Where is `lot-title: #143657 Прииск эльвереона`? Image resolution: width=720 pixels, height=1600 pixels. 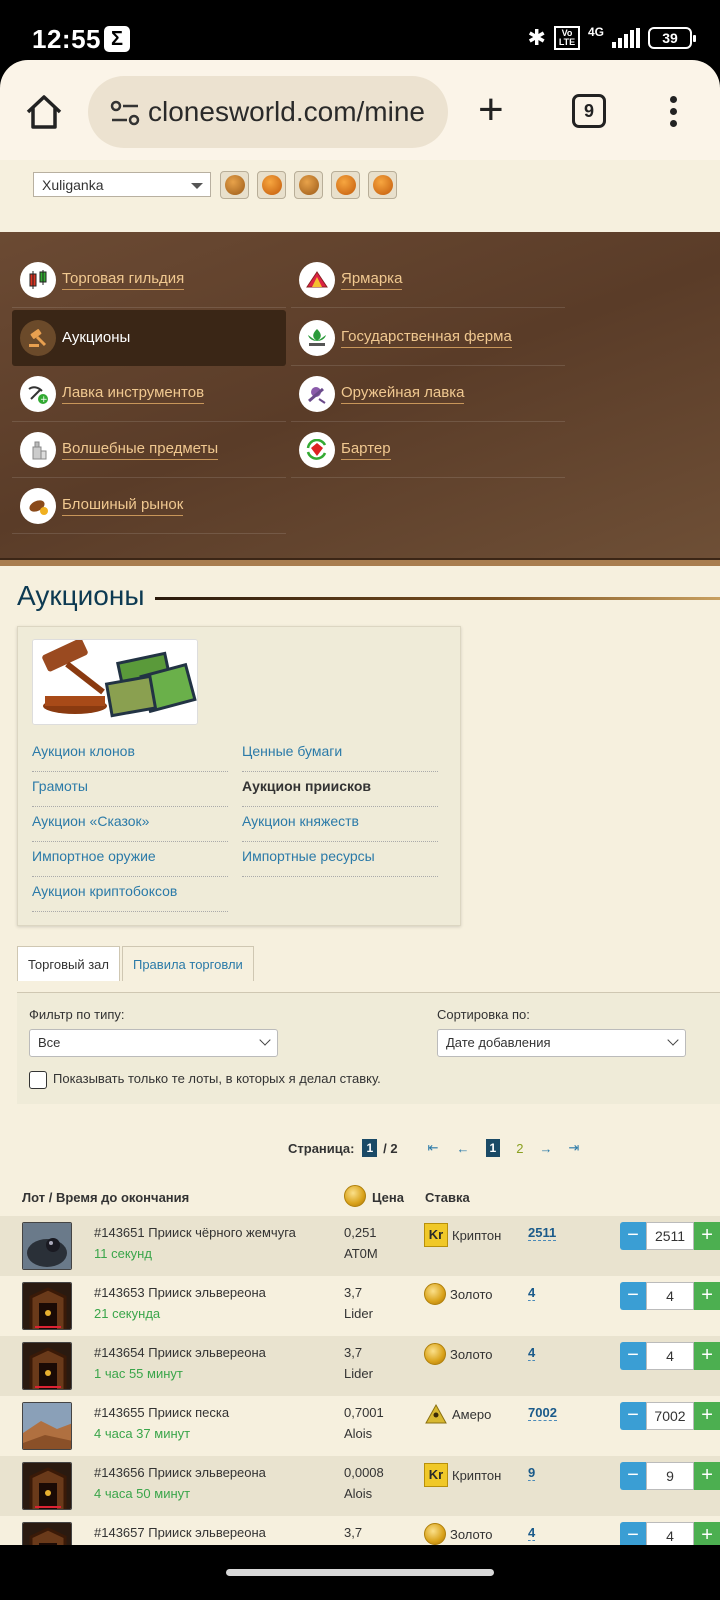 lot-title: #143657 Прииск эльвереона is located at coordinates (180, 1532).